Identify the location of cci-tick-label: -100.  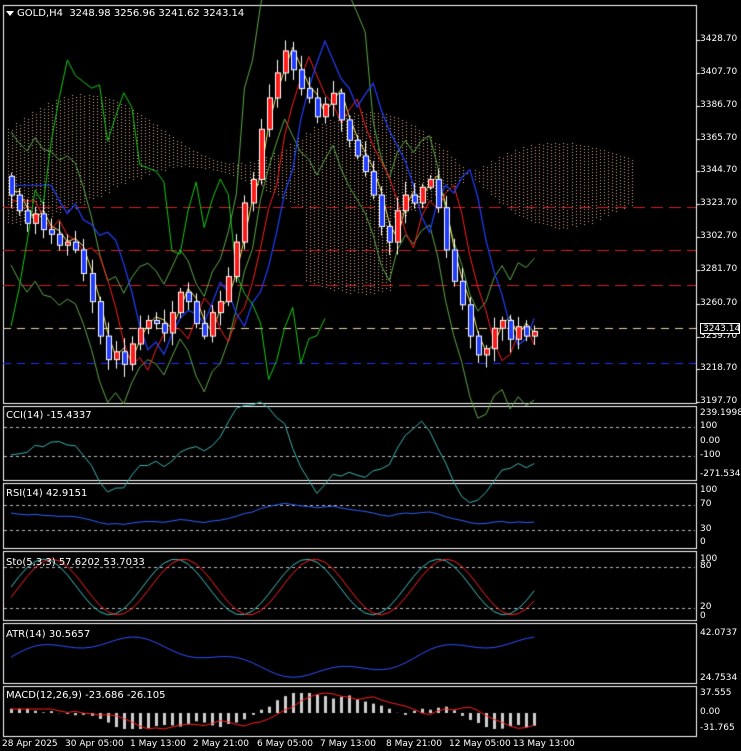
(710, 455).